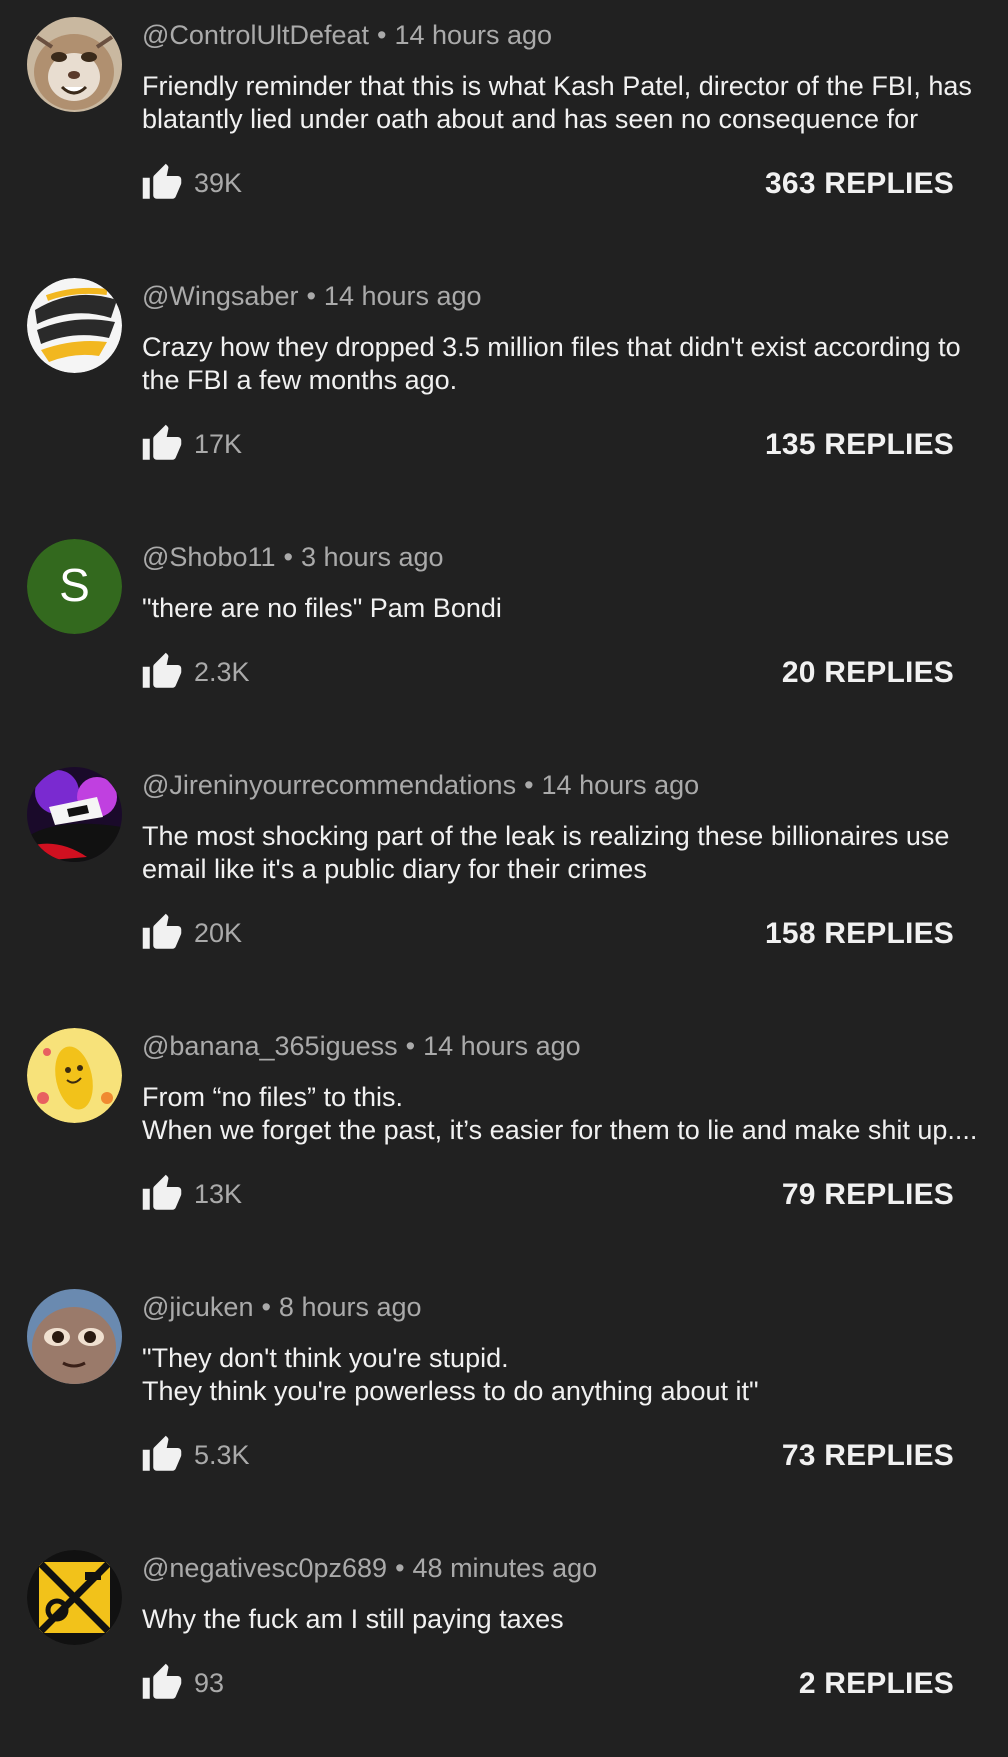 Image resolution: width=1008 pixels, height=1757 pixels. What do you see at coordinates (868, 1456) in the screenshot?
I see `replies-button: 73 REPLIES` at bounding box center [868, 1456].